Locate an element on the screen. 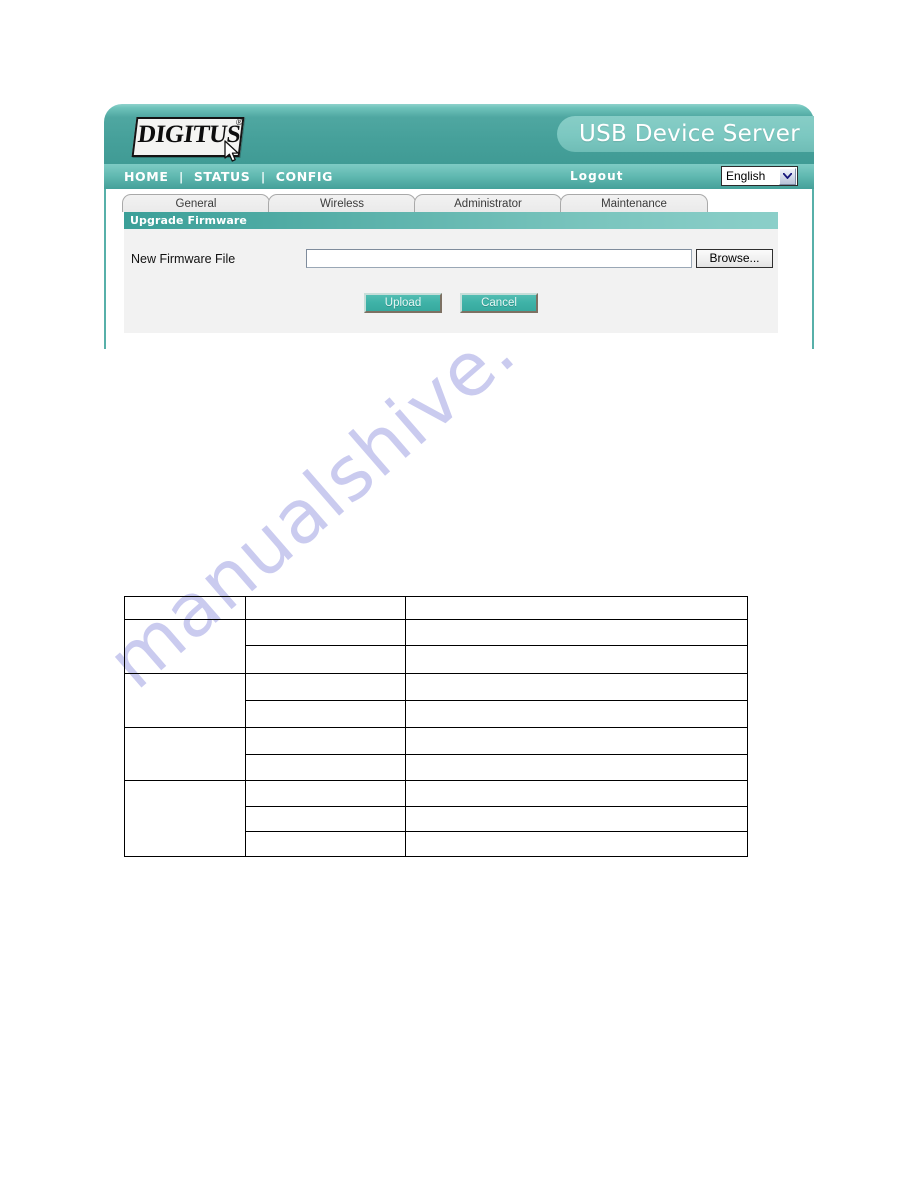 This screenshot has width=918, height=1188. specification-table-body is located at coordinates (436, 726).